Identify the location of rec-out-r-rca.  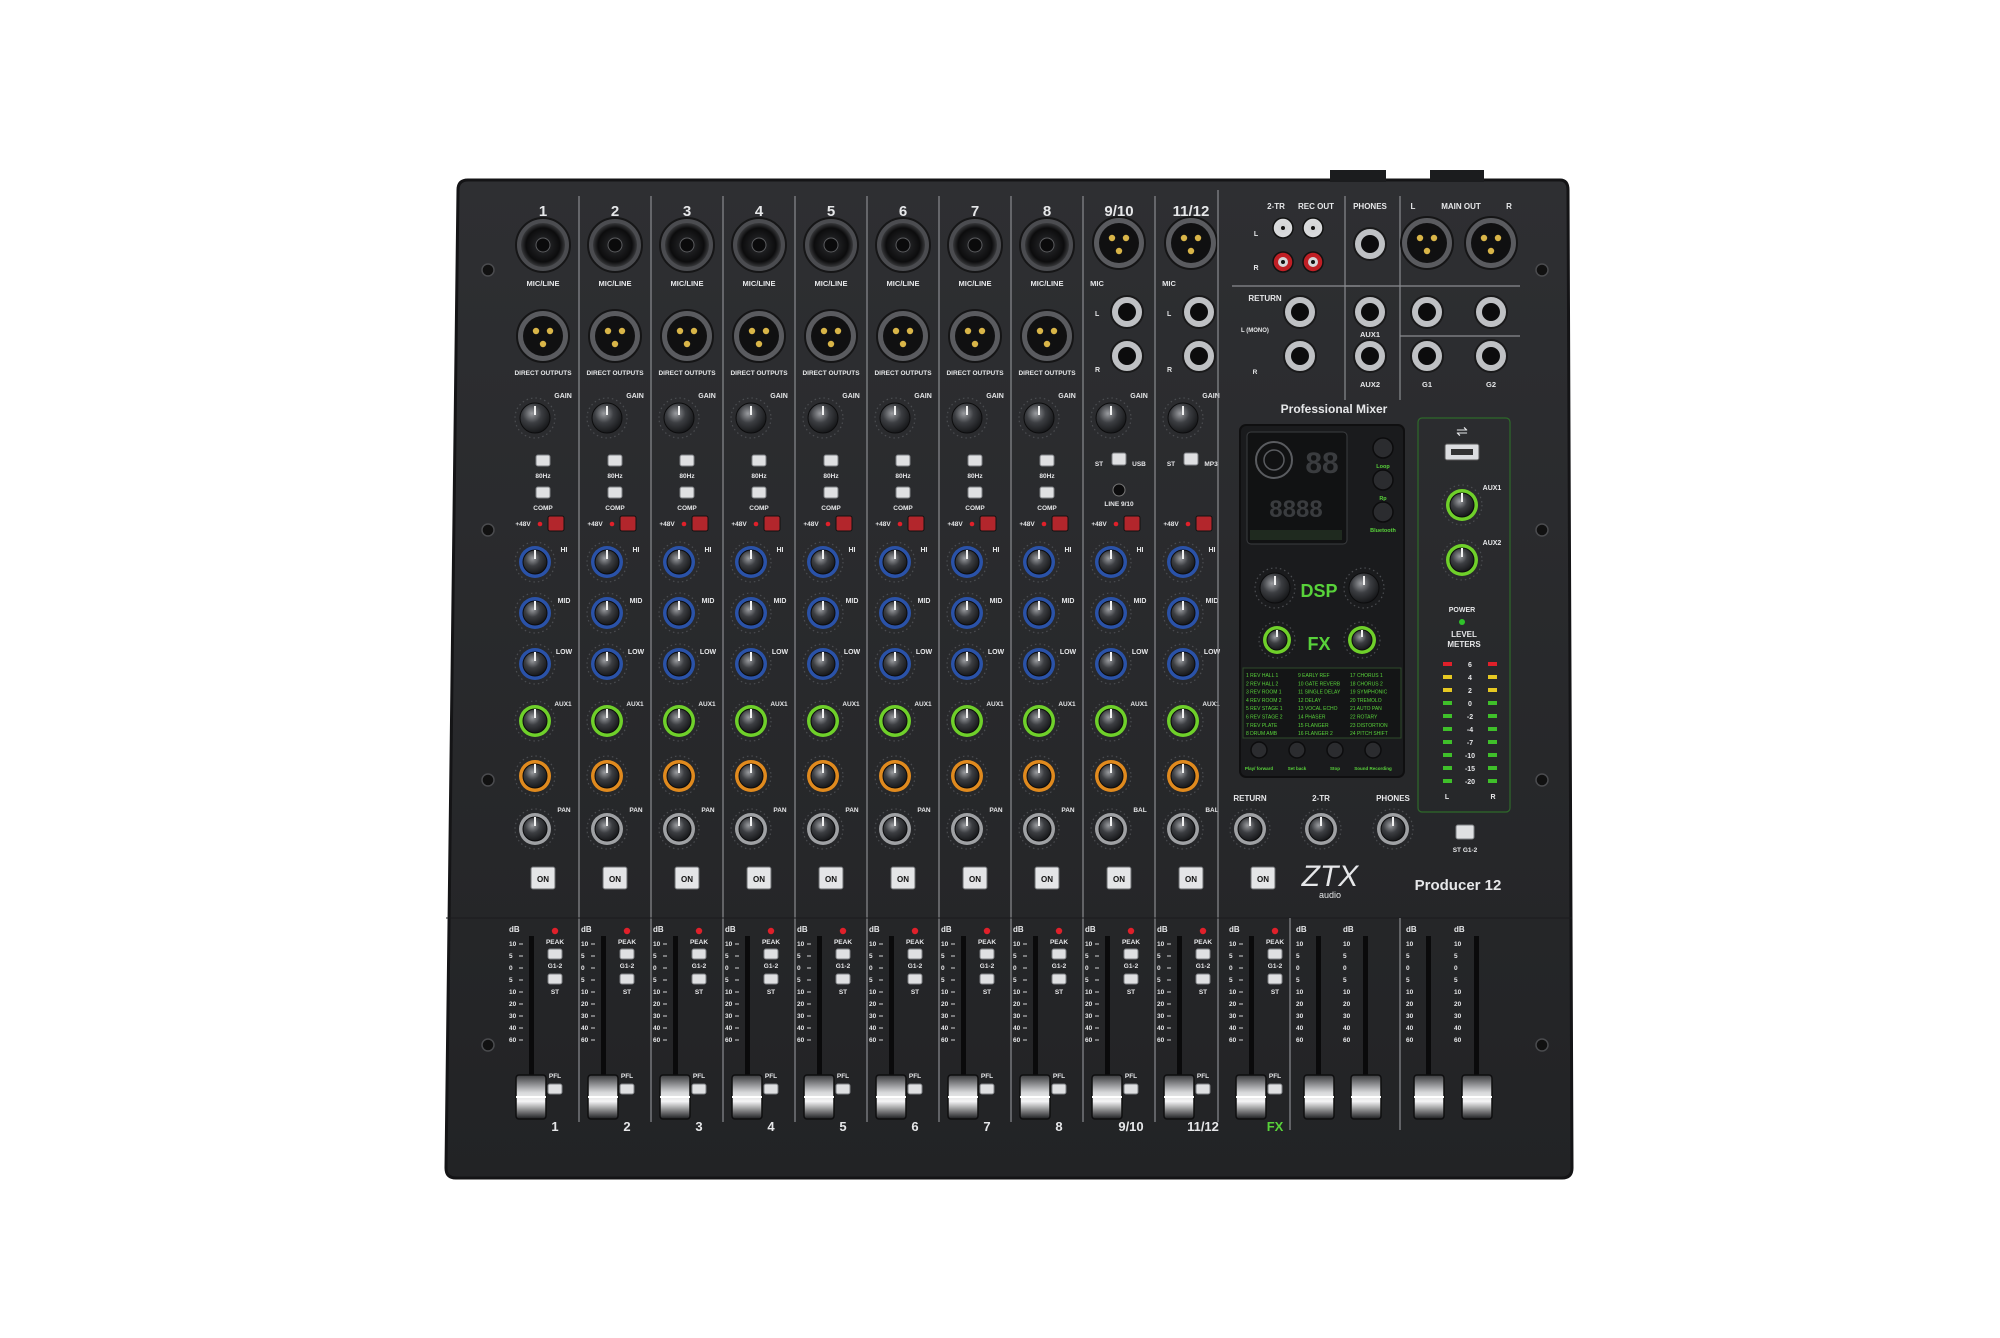
(1313, 262).